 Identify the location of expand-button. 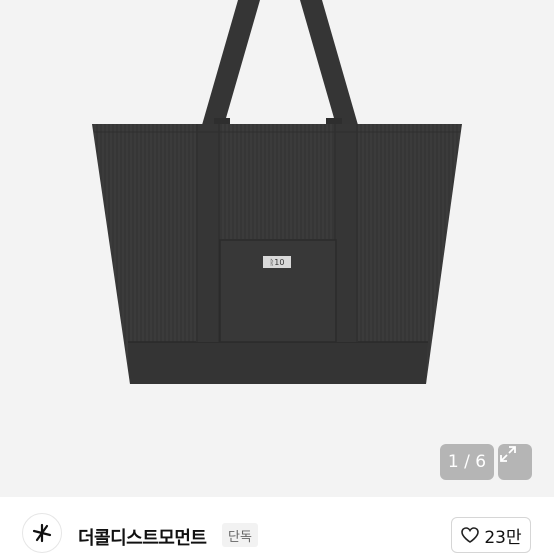
(515, 462).